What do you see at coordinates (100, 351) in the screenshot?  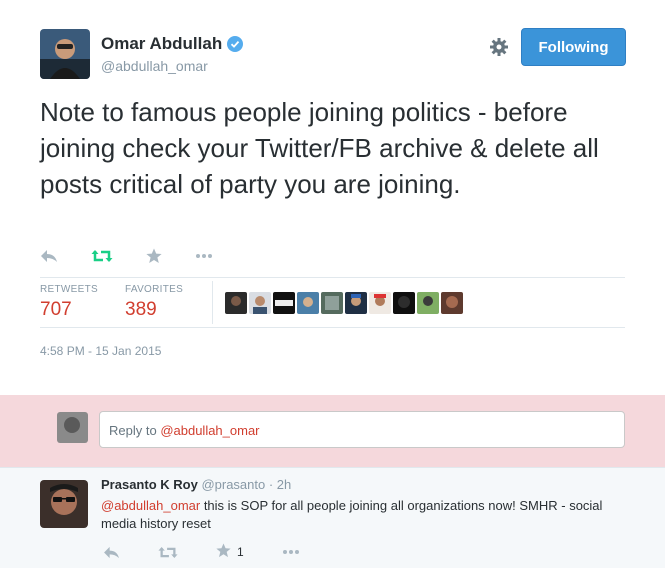 I see `tweet-timestamp: 4:58 PM - 15 Jan 2015` at bounding box center [100, 351].